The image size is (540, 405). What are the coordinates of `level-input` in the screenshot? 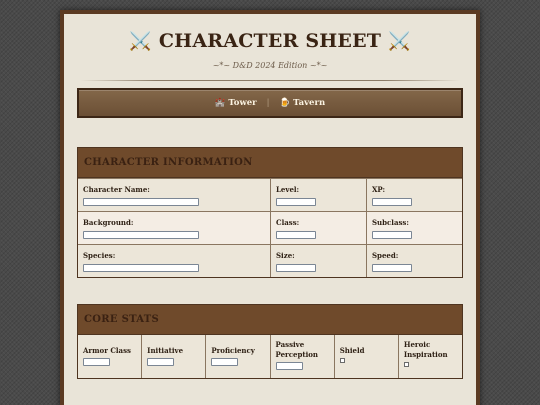 It's located at (296, 202).